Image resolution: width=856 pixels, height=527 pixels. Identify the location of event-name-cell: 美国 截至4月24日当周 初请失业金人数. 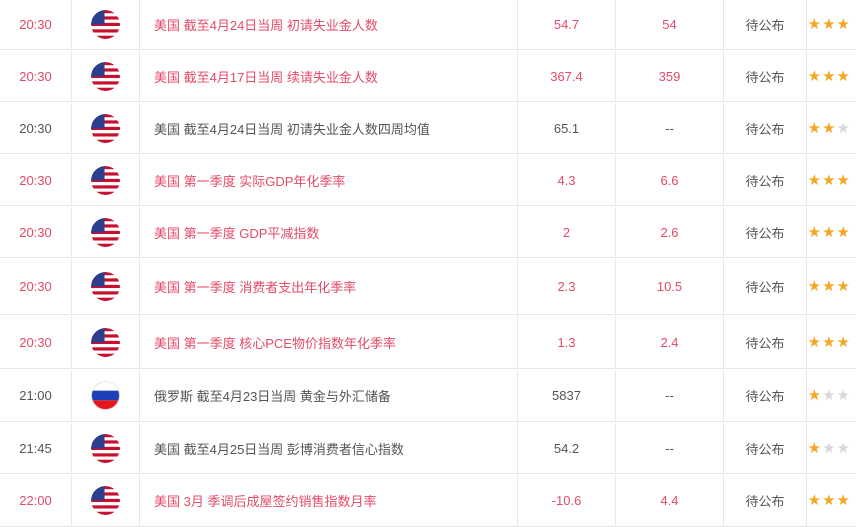
(329, 24).